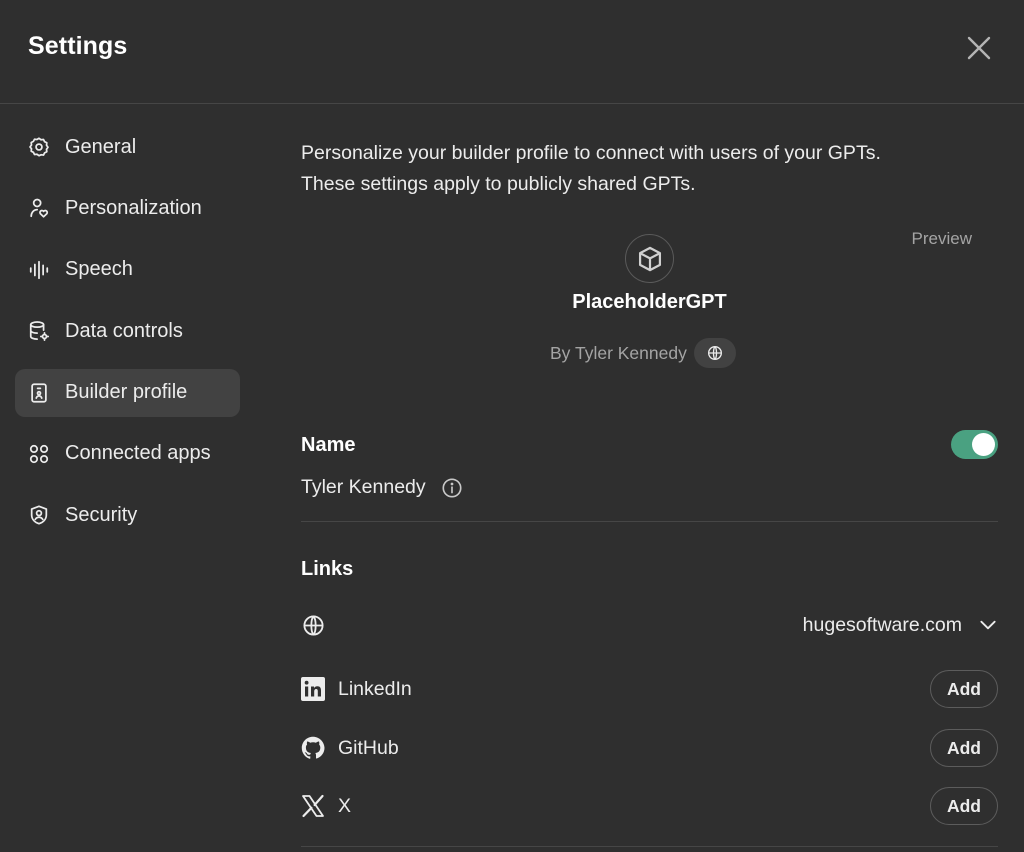  I want to click on id-badge-icon, so click(39, 393).